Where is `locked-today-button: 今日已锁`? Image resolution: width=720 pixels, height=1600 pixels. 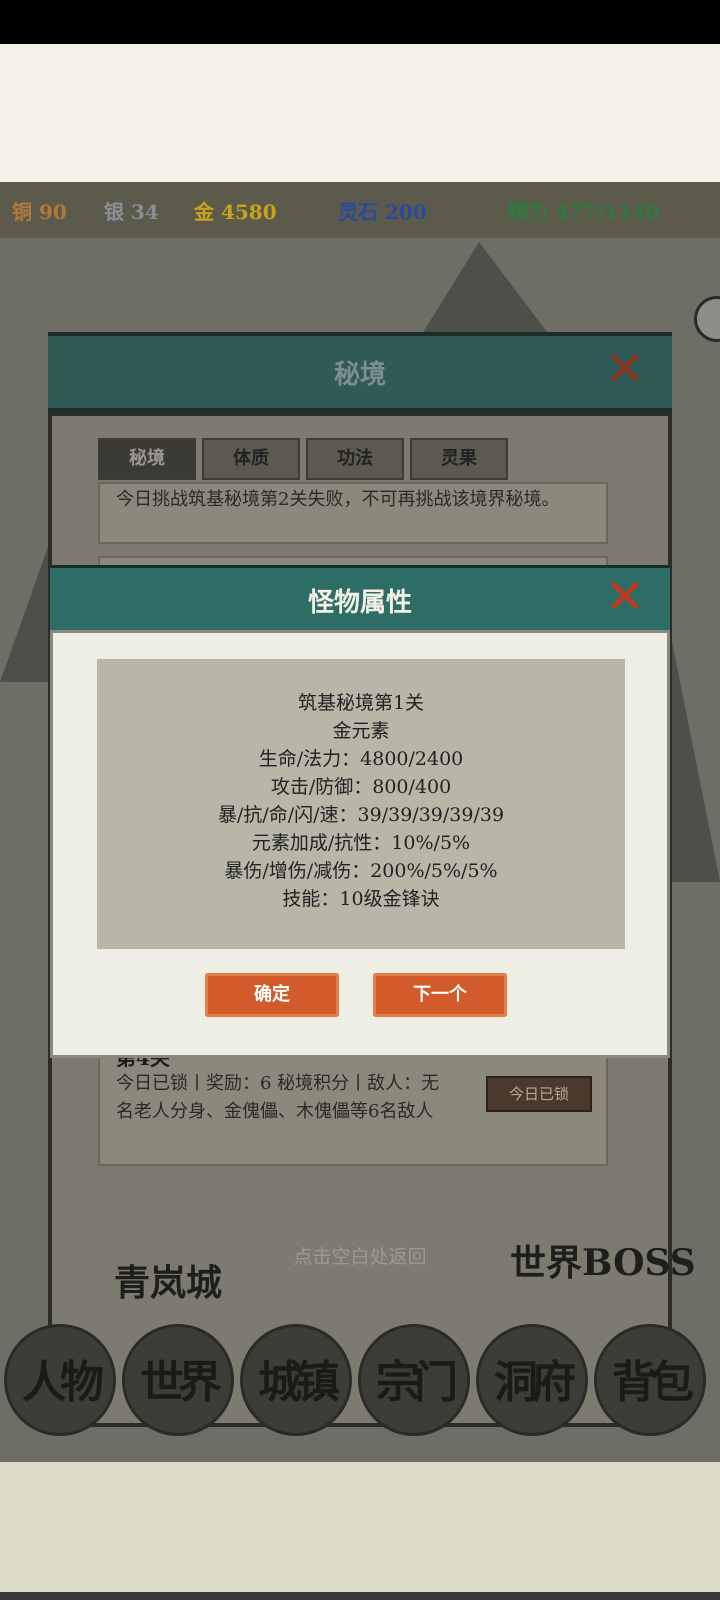 locked-today-button: 今日已锁 is located at coordinates (539, 1094).